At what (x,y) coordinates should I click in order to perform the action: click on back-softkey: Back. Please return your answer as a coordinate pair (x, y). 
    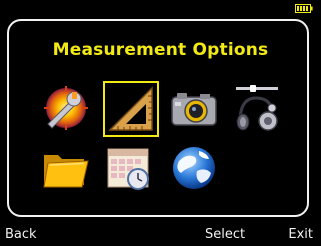
    Looking at the image, I should click on (21, 234).